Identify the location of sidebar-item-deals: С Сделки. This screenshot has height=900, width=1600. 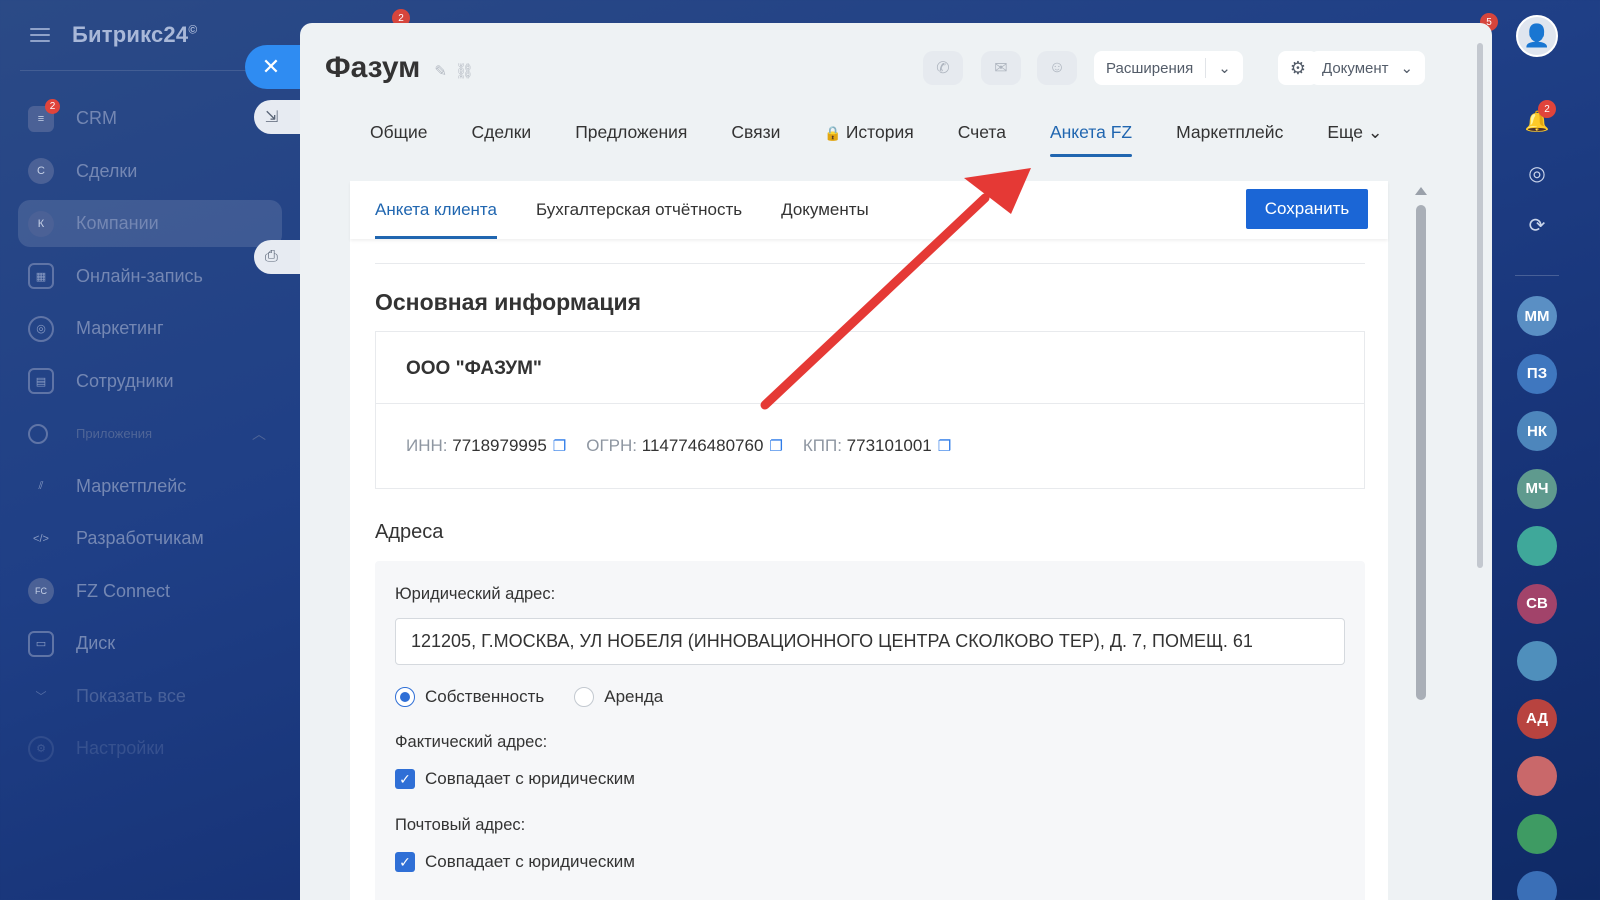
(150, 171).